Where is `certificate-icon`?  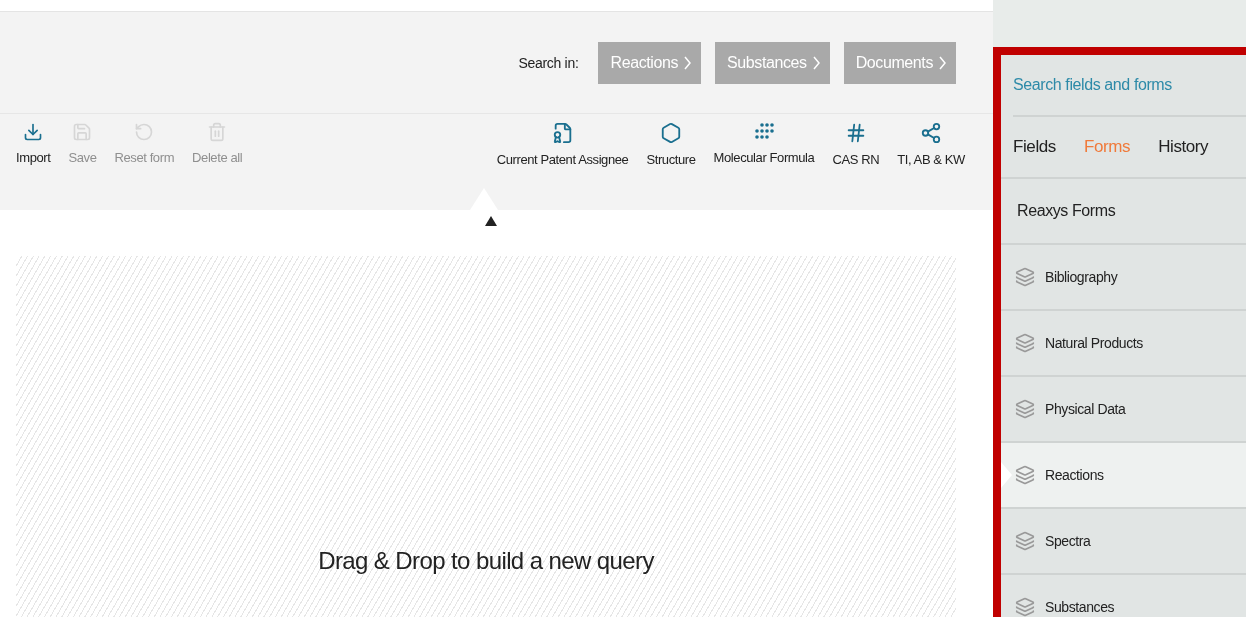 certificate-icon is located at coordinates (562, 133).